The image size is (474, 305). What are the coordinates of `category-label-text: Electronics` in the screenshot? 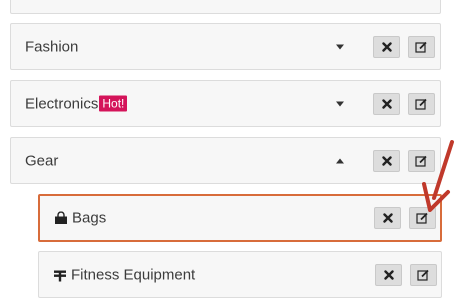 It's located at (62, 103).